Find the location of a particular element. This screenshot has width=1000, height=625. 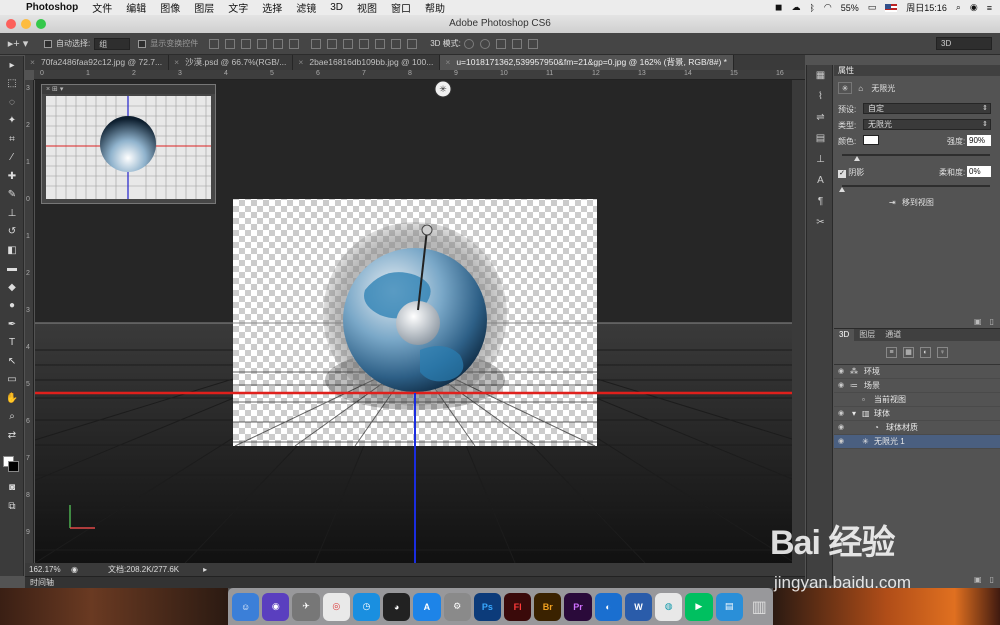

align-top-icon is located at coordinates (214, 43).